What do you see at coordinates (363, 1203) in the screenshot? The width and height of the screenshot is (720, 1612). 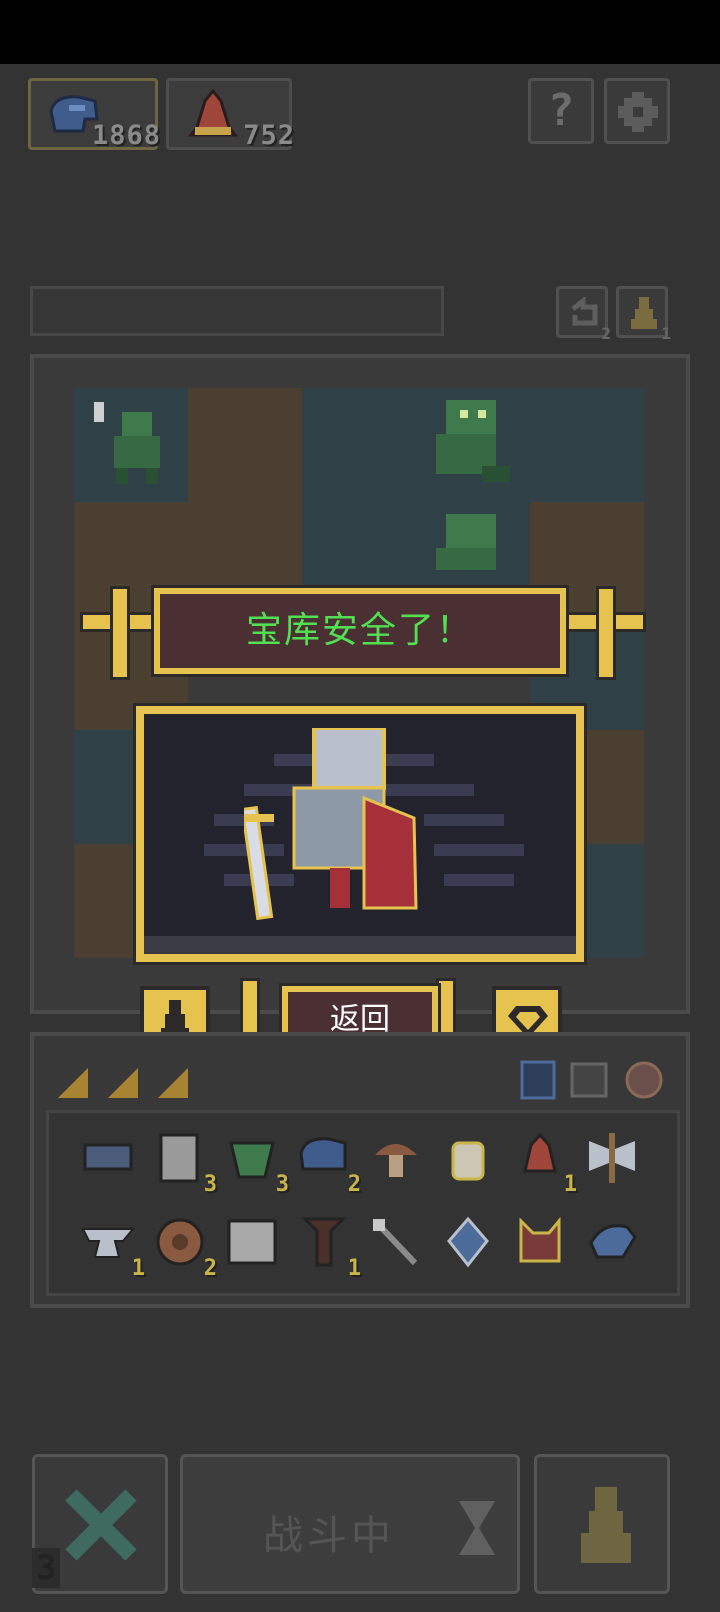 I see `inventory-grid: 3 3 2 1 1 2 1` at bounding box center [363, 1203].